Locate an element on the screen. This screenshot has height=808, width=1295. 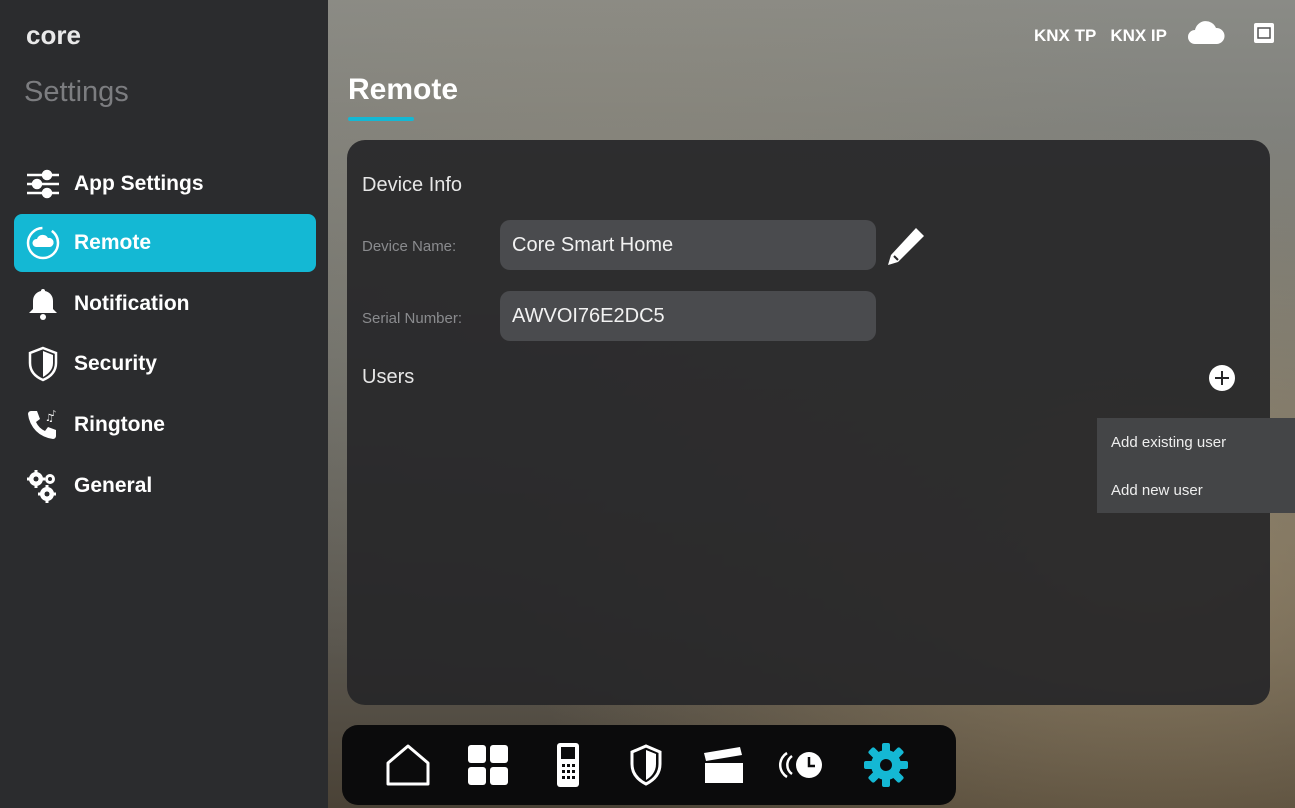
bottom-nav is located at coordinates (649, 765).